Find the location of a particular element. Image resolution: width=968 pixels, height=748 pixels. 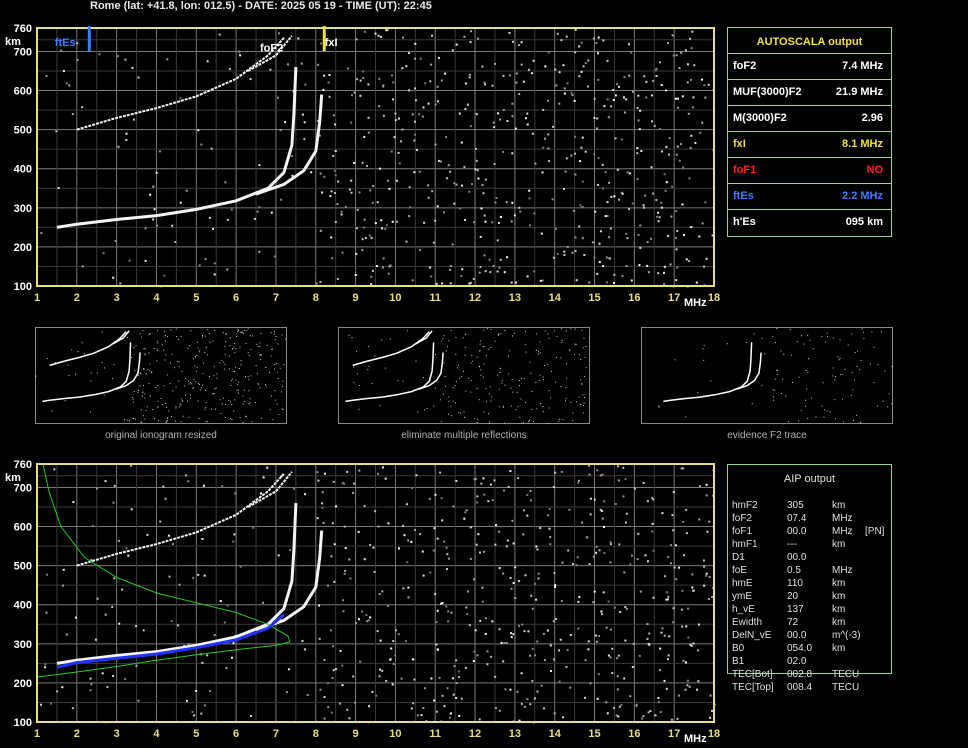

thumbnail-ionogram is located at coordinates (464, 375).